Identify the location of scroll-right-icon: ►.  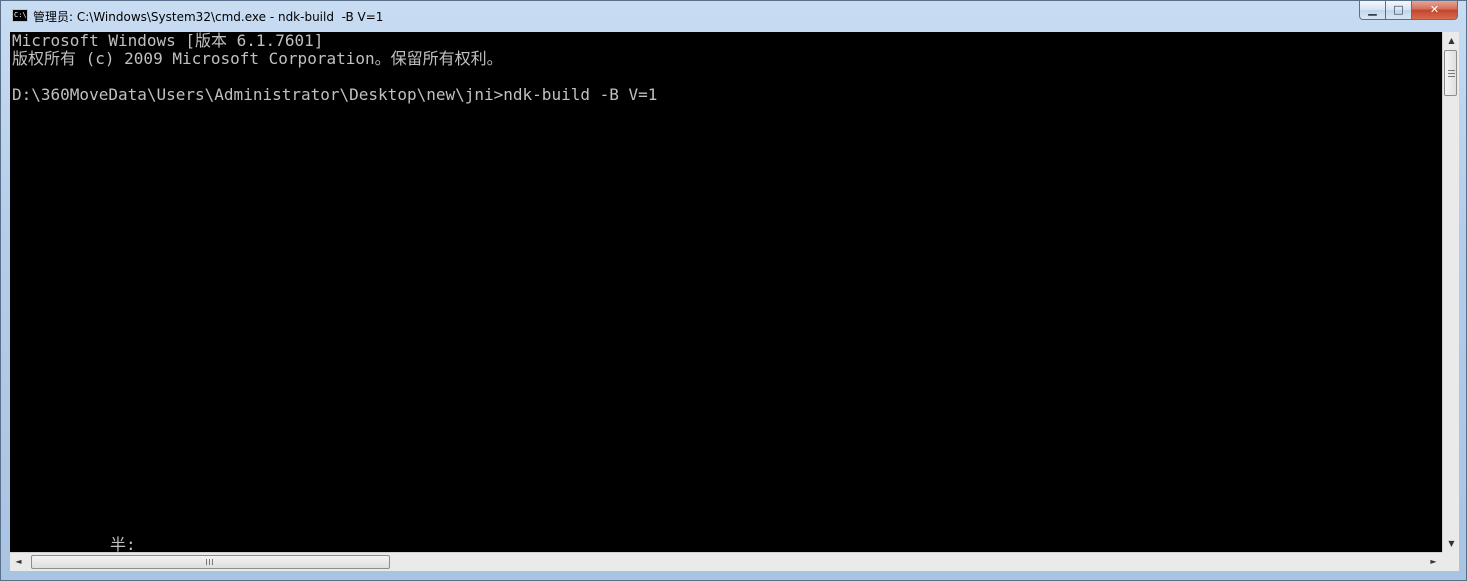
(1433, 561).